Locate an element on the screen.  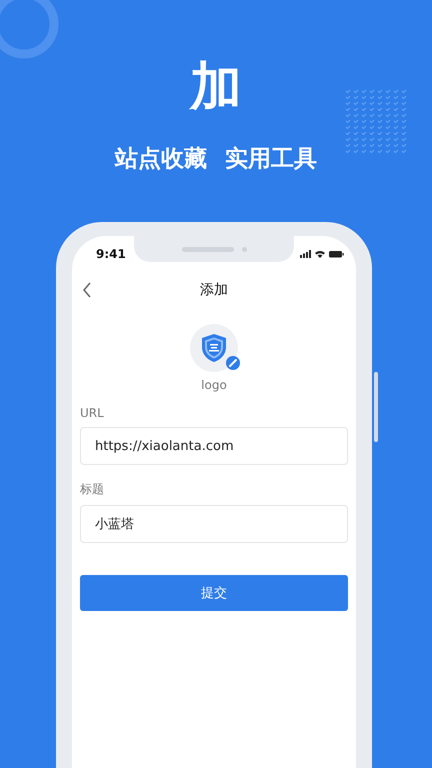
back-icon is located at coordinates (87, 290).